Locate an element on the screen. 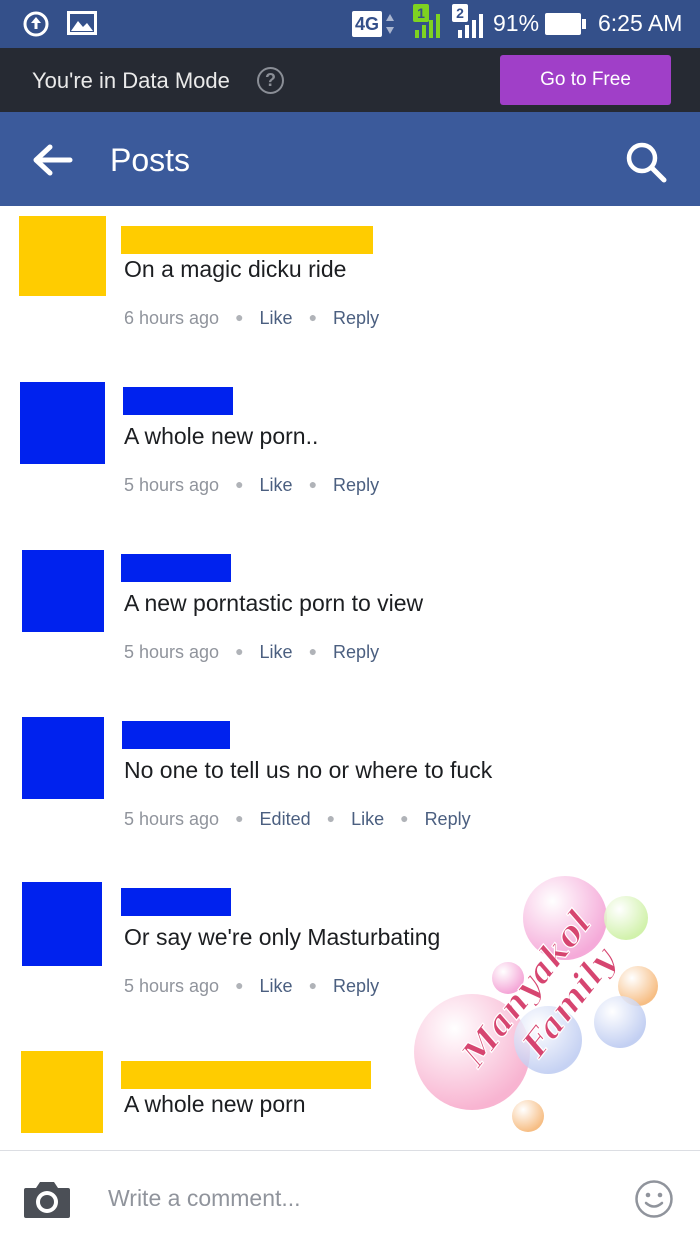  comment-text: A whole new porn is located at coordinates (215, 1104).